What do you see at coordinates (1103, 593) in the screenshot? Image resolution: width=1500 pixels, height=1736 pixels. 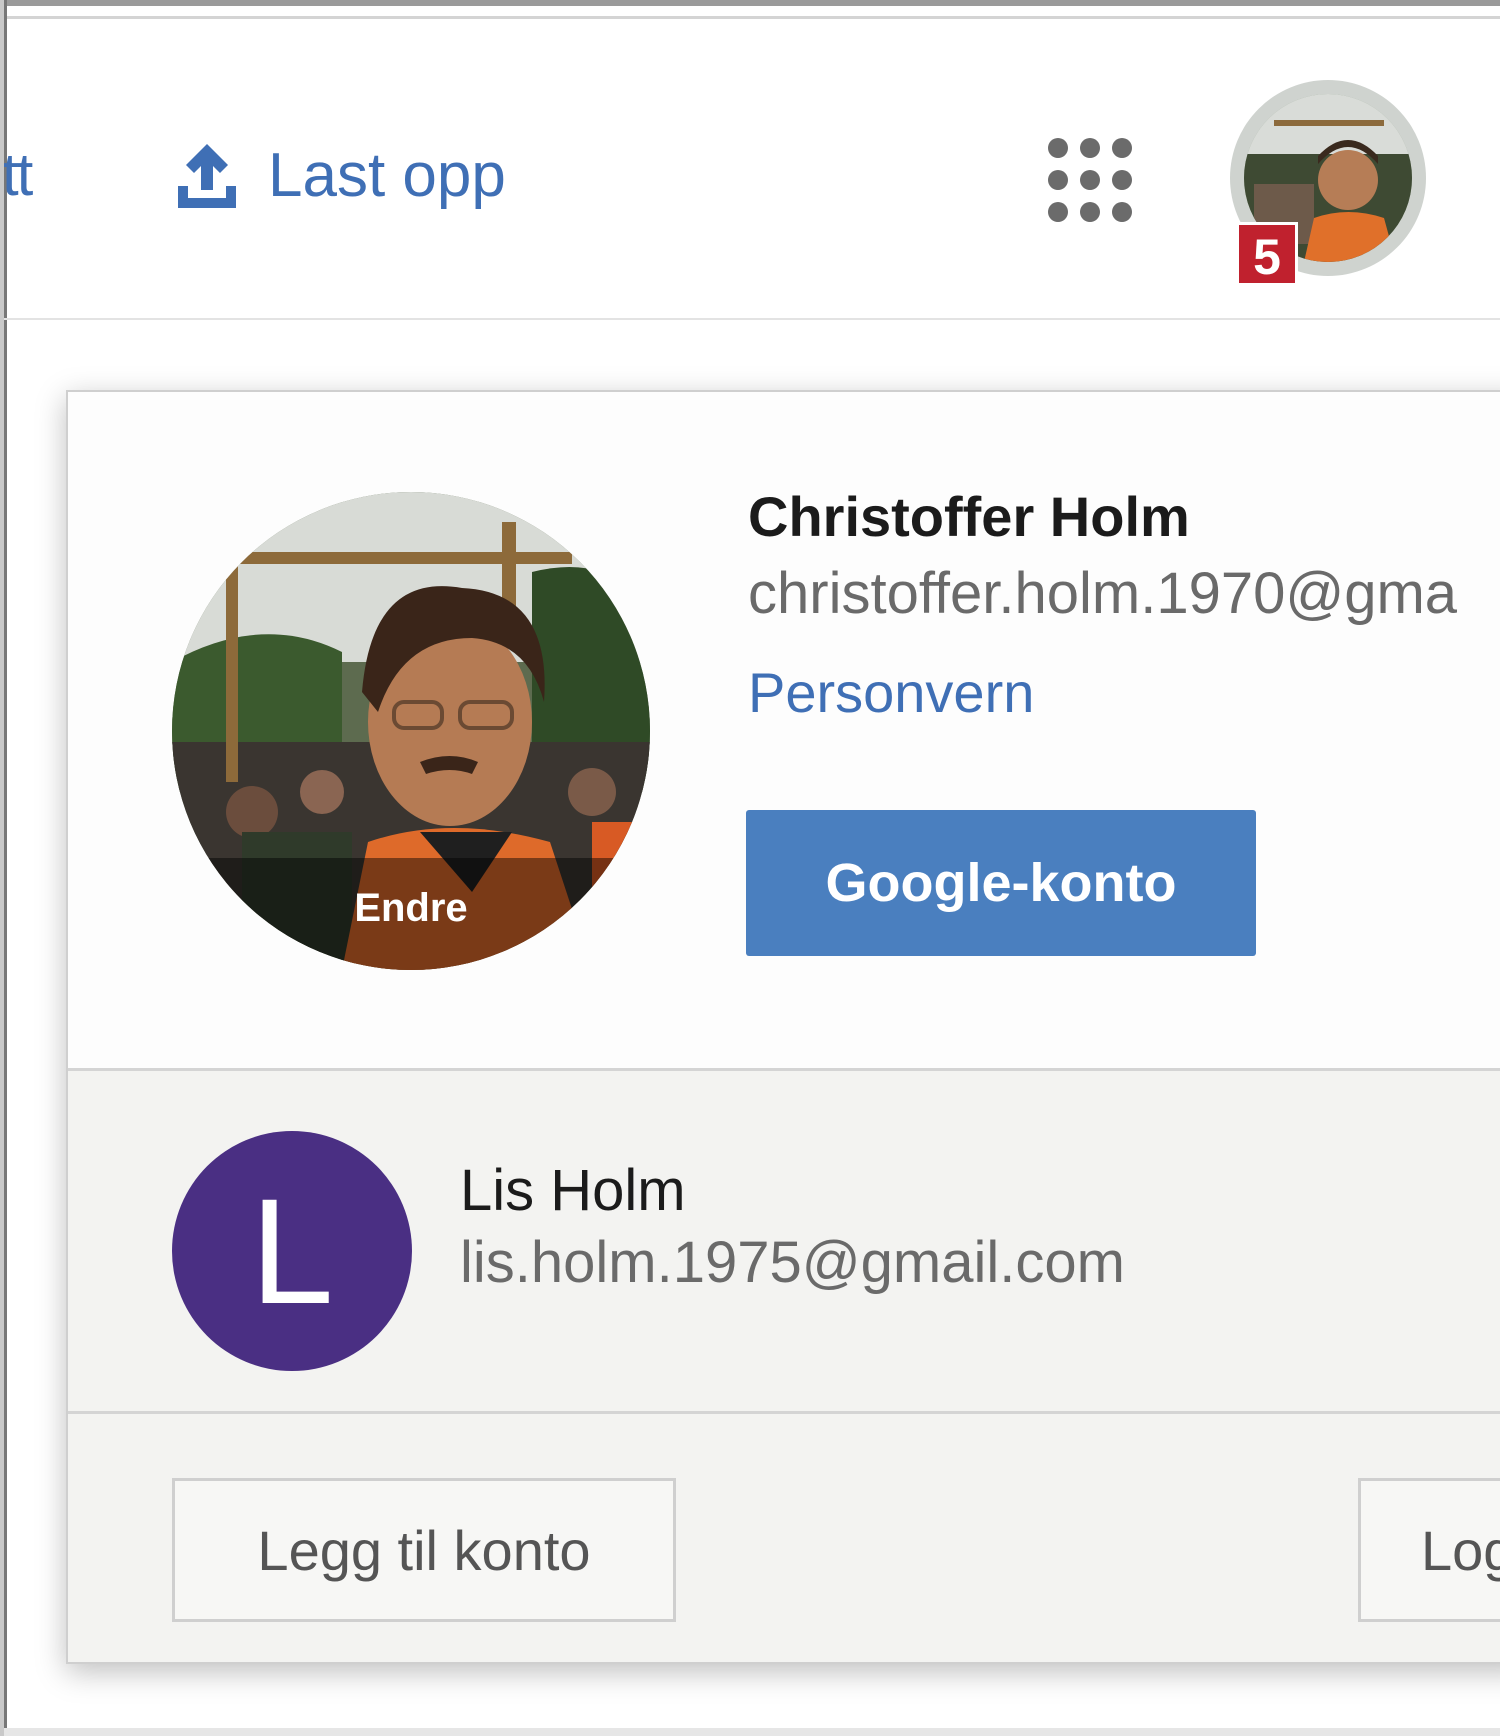 I see `current-user-email: christoffer.holm.1970@gma` at bounding box center [1103, 593].